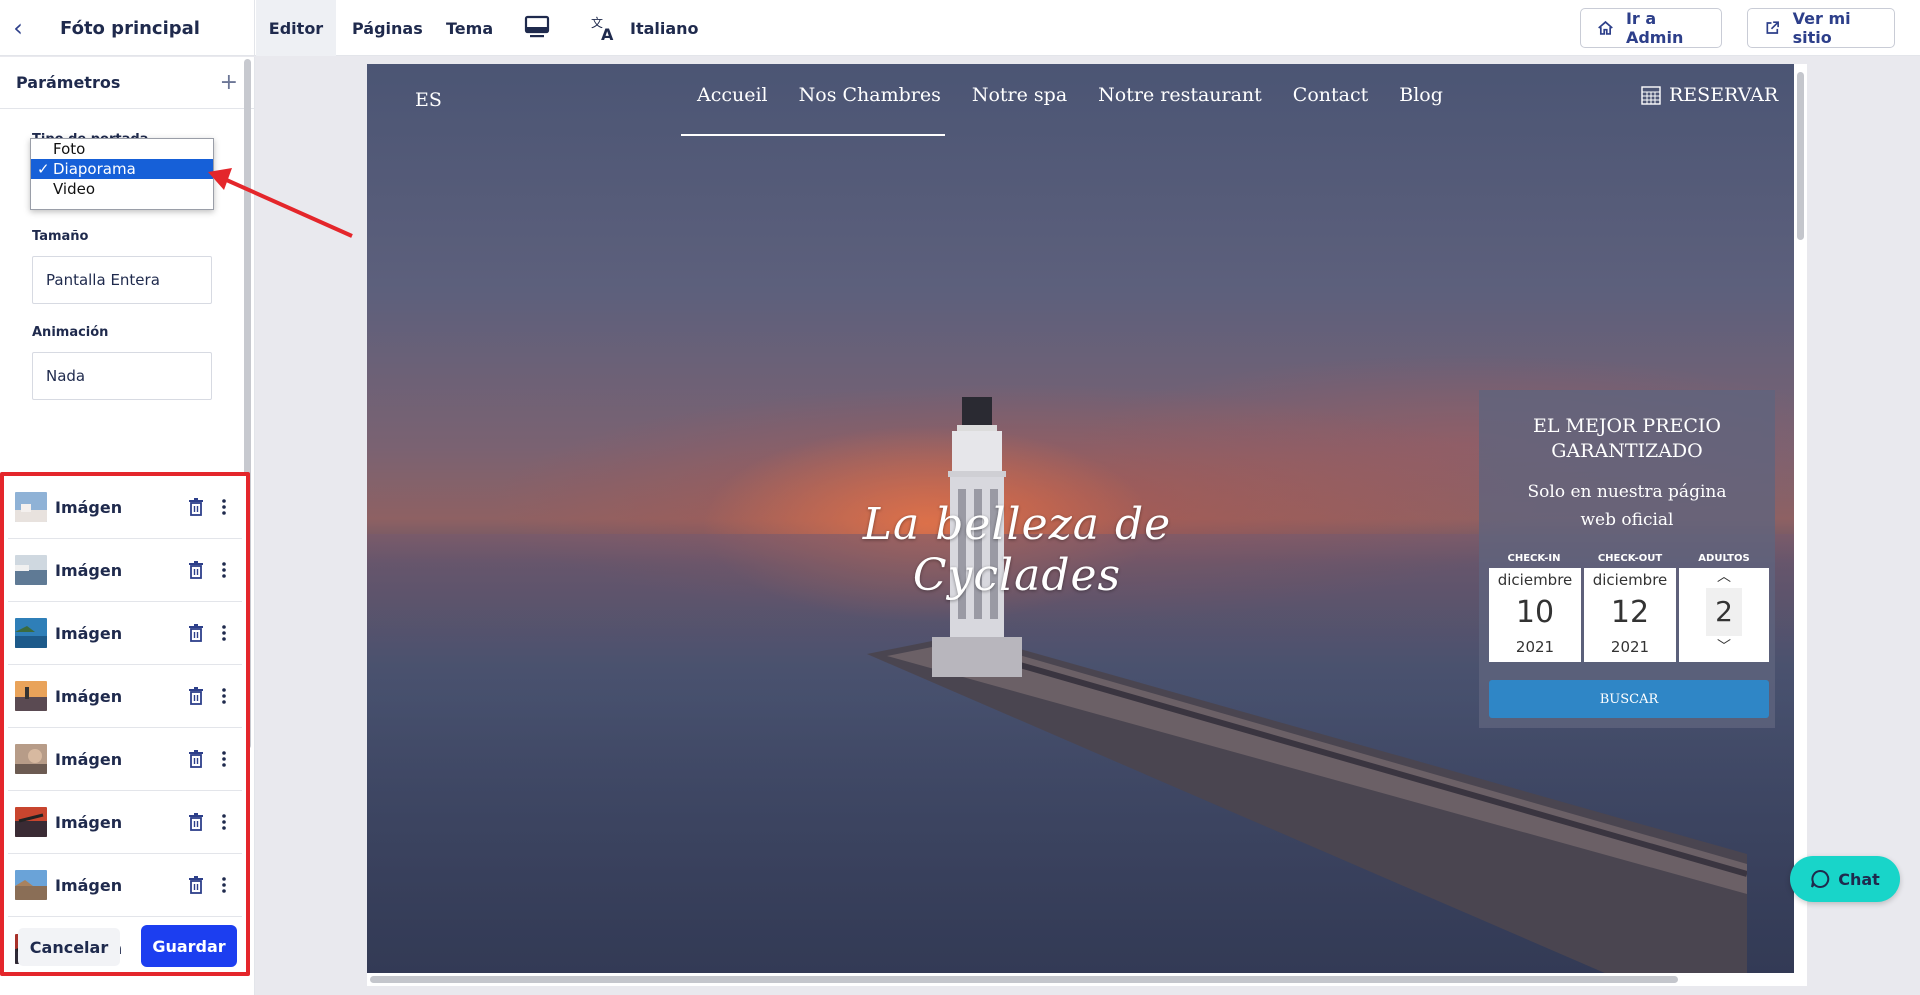  What do you see at coordinates (1535, 647) in the screenshot?
I see `checkin-year: 2021` at bounding box center [1535, 647].